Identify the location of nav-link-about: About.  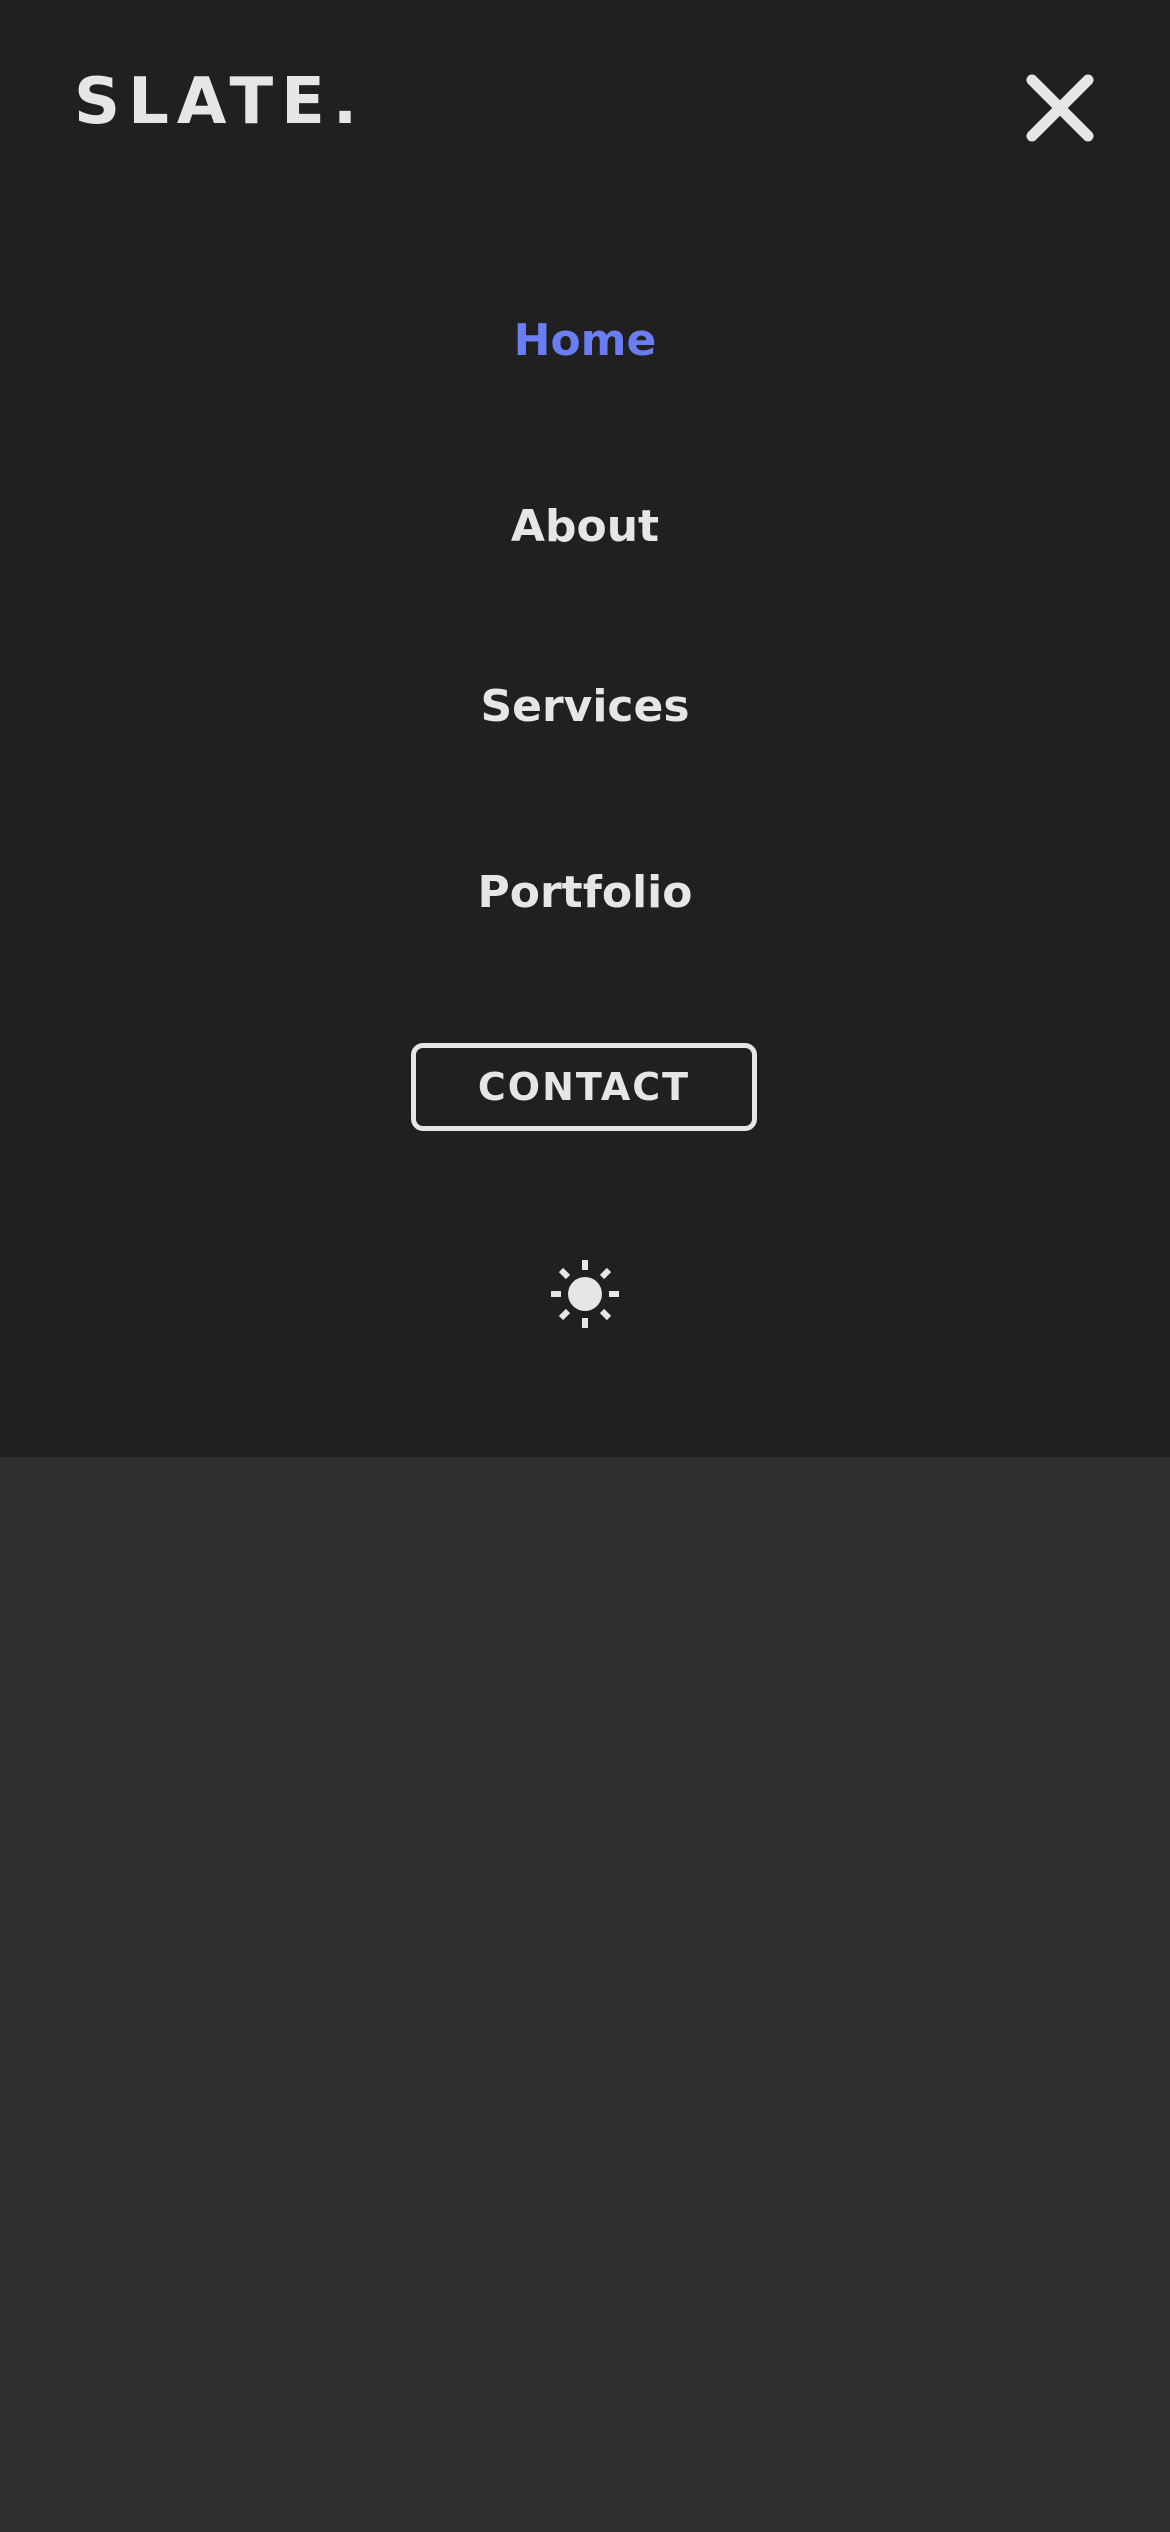
(585, 527).